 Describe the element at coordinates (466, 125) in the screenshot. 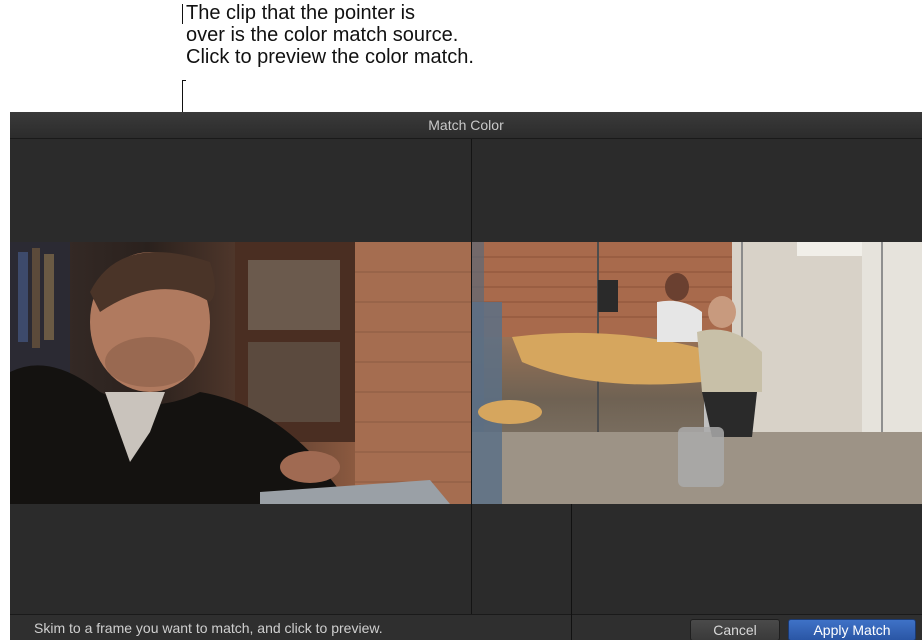

I see `window-title: Match Color` at that location.